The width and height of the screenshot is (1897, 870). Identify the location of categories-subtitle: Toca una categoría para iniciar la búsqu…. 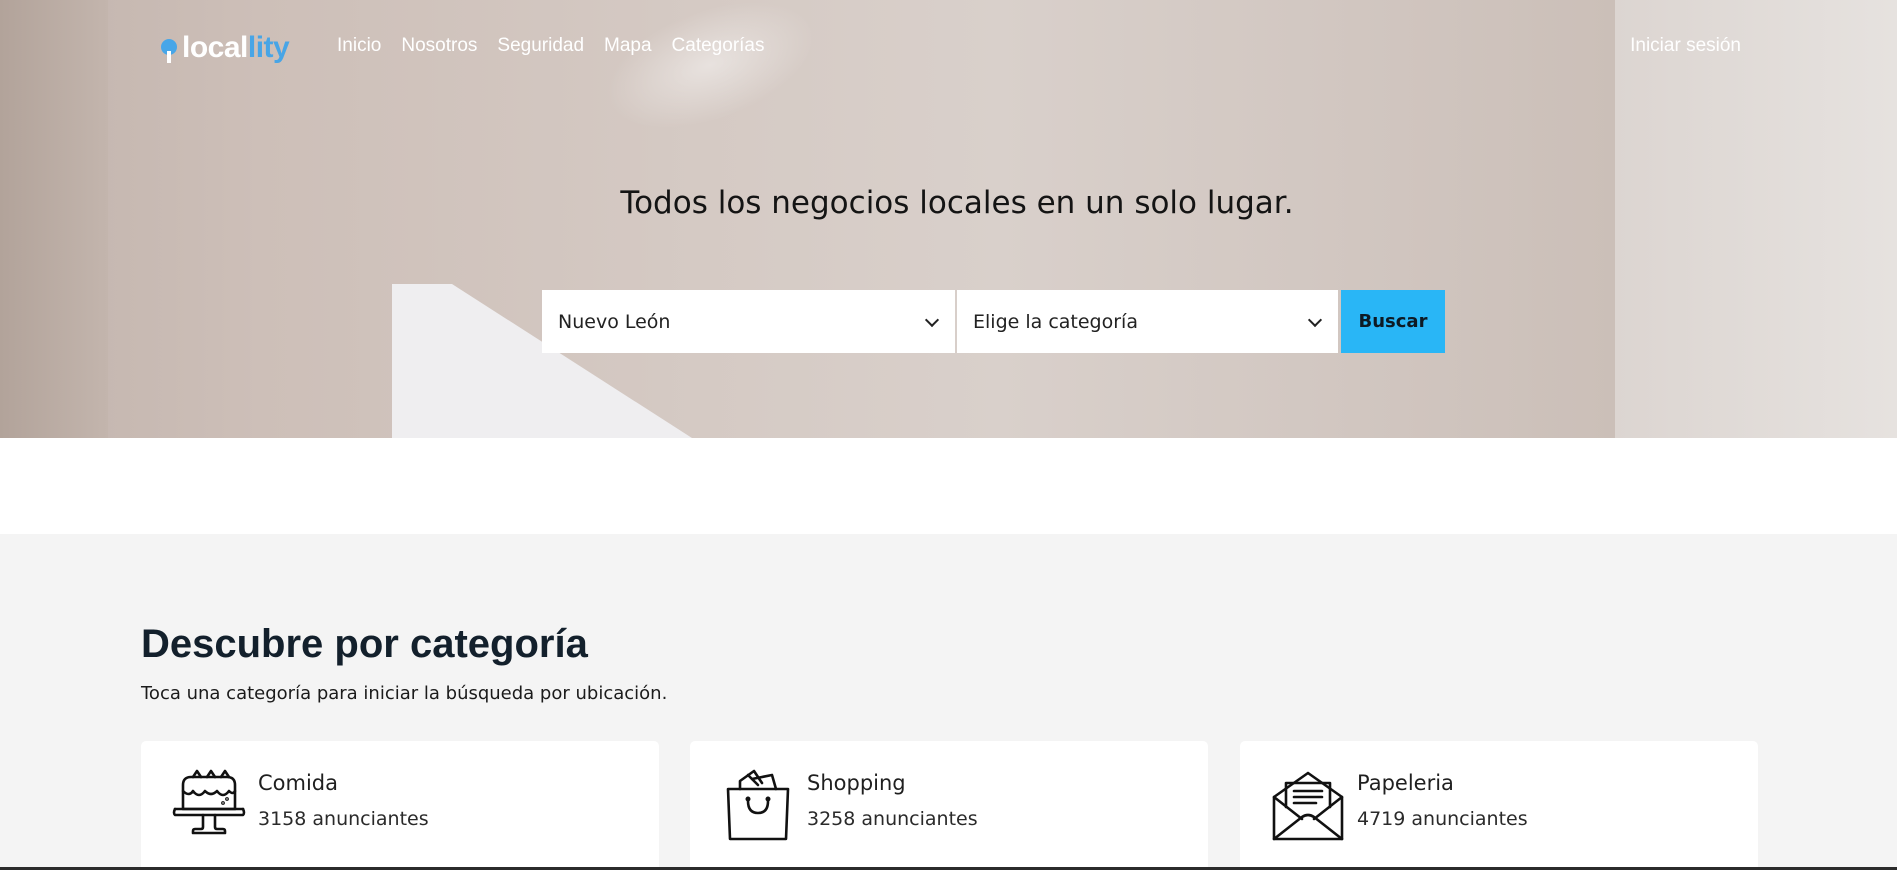
(404, 693).